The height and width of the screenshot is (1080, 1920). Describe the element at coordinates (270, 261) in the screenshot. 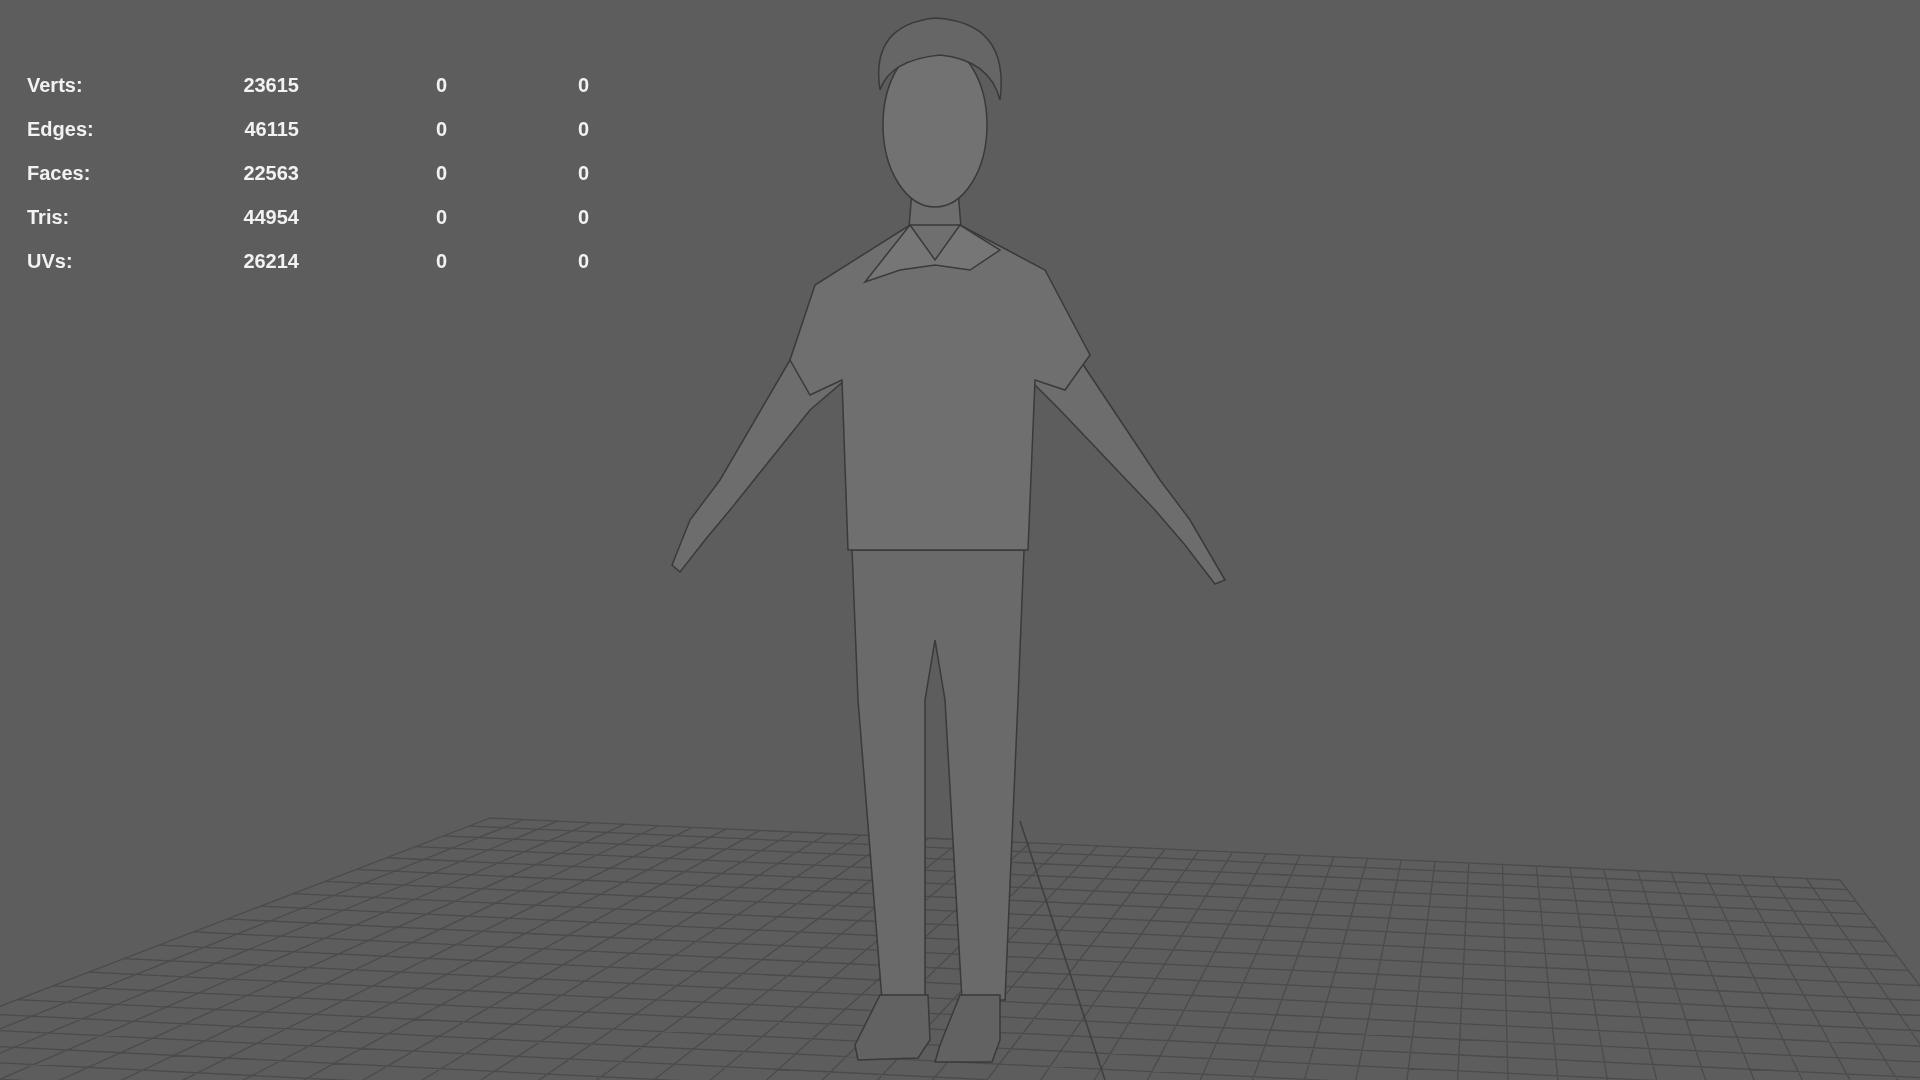

I see `stat-value: 26214` at that location.